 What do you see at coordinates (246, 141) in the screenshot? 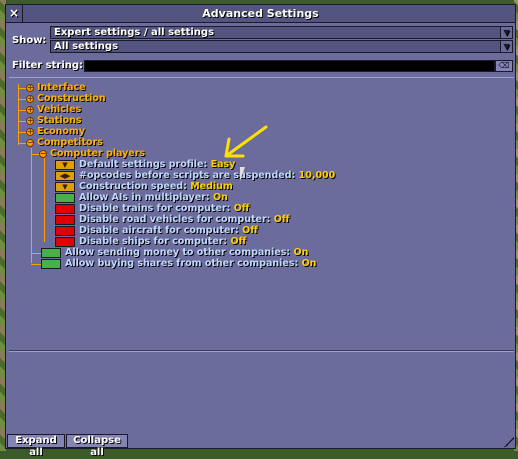
I see `annotation-arrow-icon` at bounding box center [246, 141].